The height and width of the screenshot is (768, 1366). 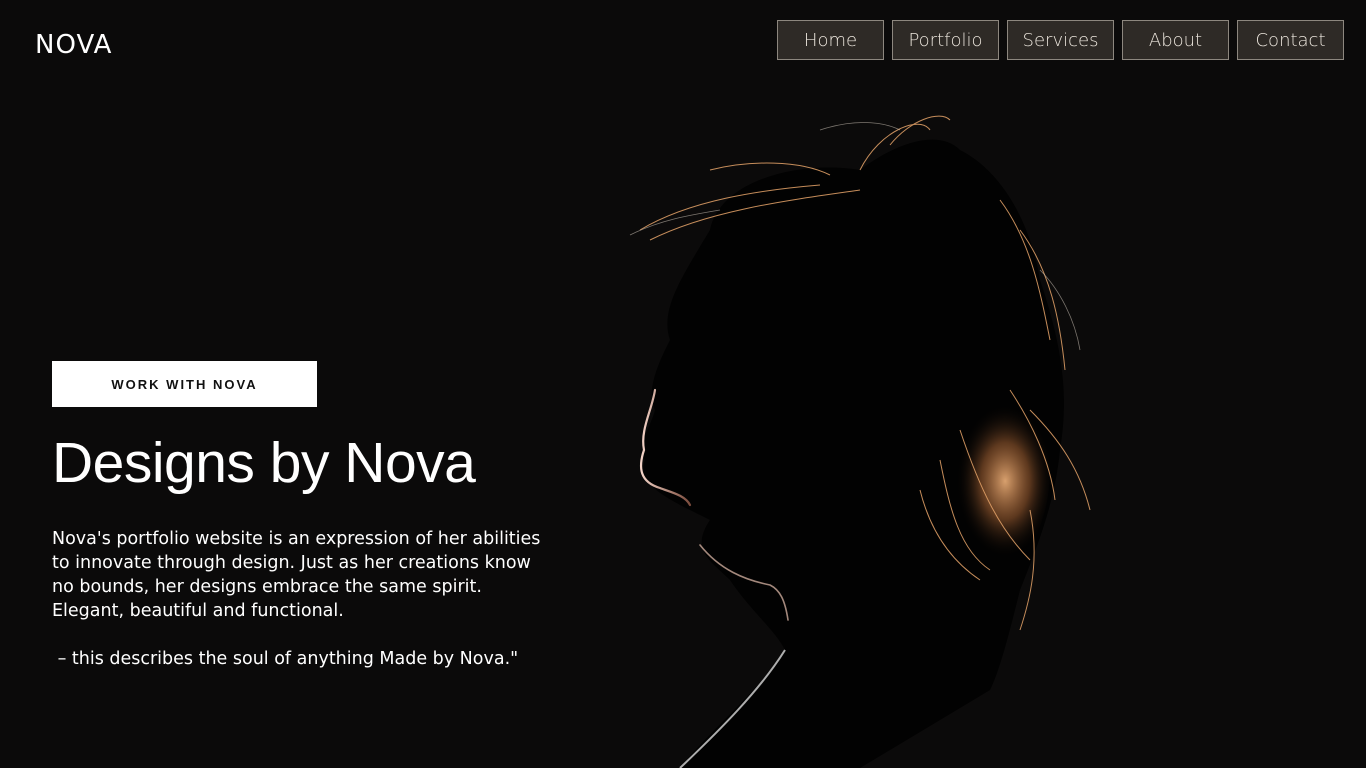 What do you see at coordinates (830, 40) in the screenshot?
I see `nav-home-button: Home` at bounding box center [830, 40].